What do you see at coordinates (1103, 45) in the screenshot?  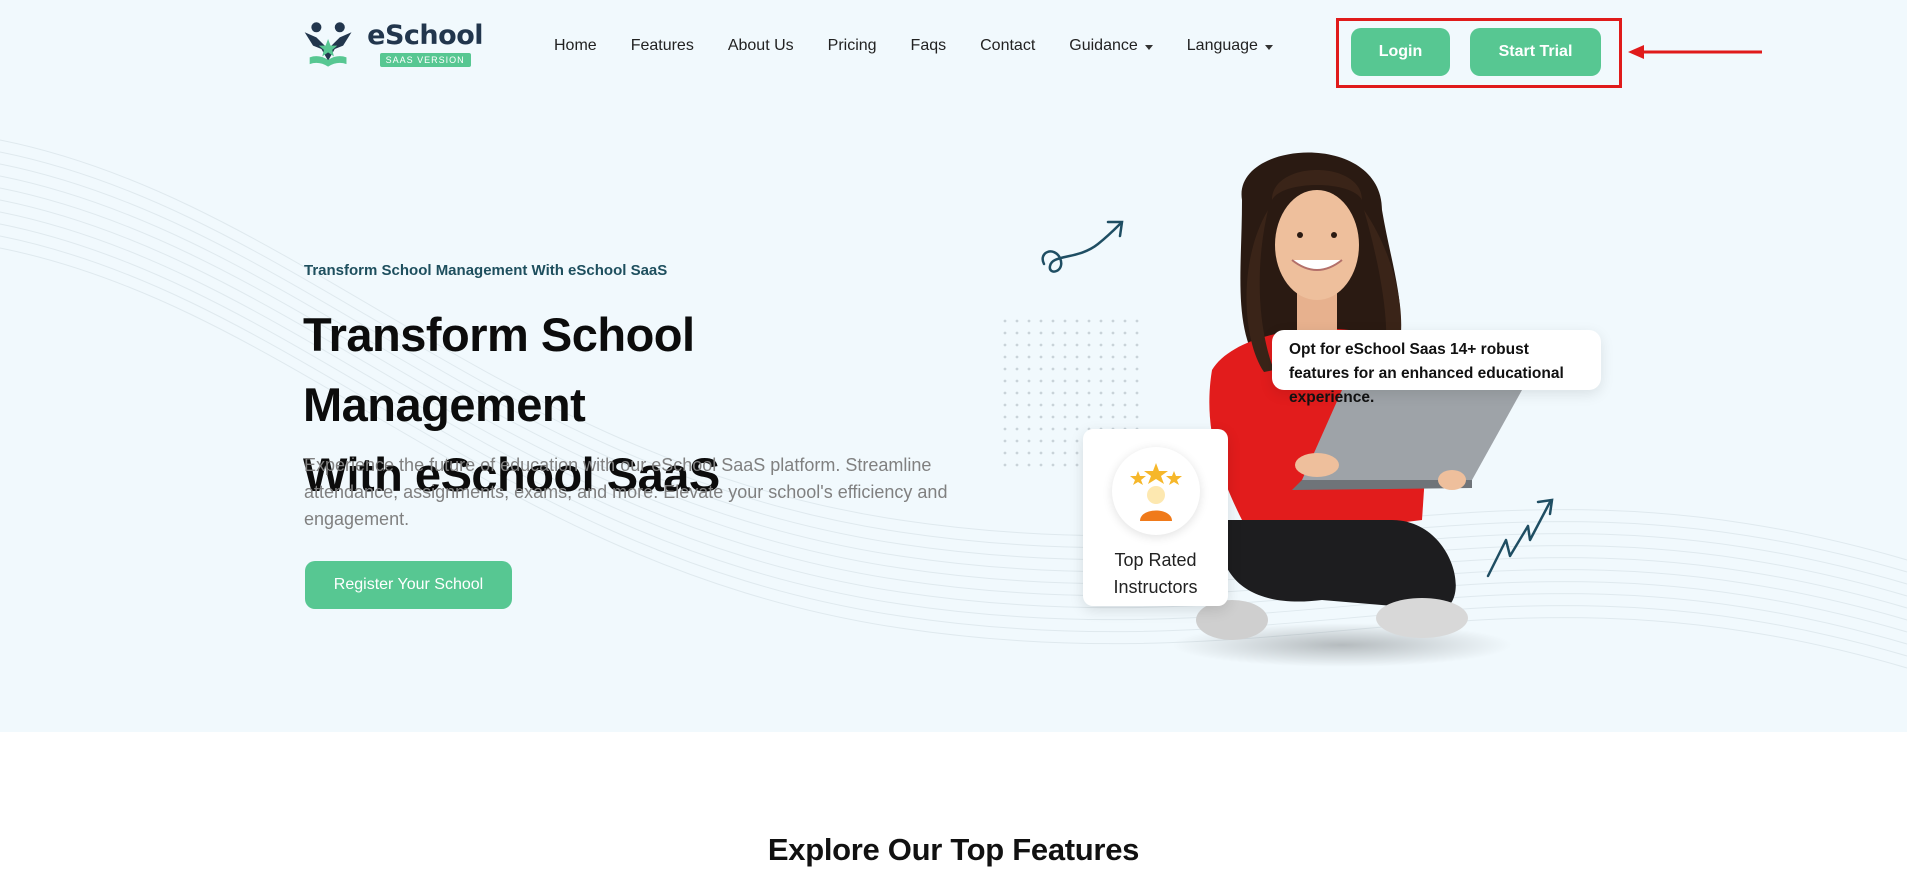 I see `nav-guidance-label: Guidance` at bounding box center [1103, 45].